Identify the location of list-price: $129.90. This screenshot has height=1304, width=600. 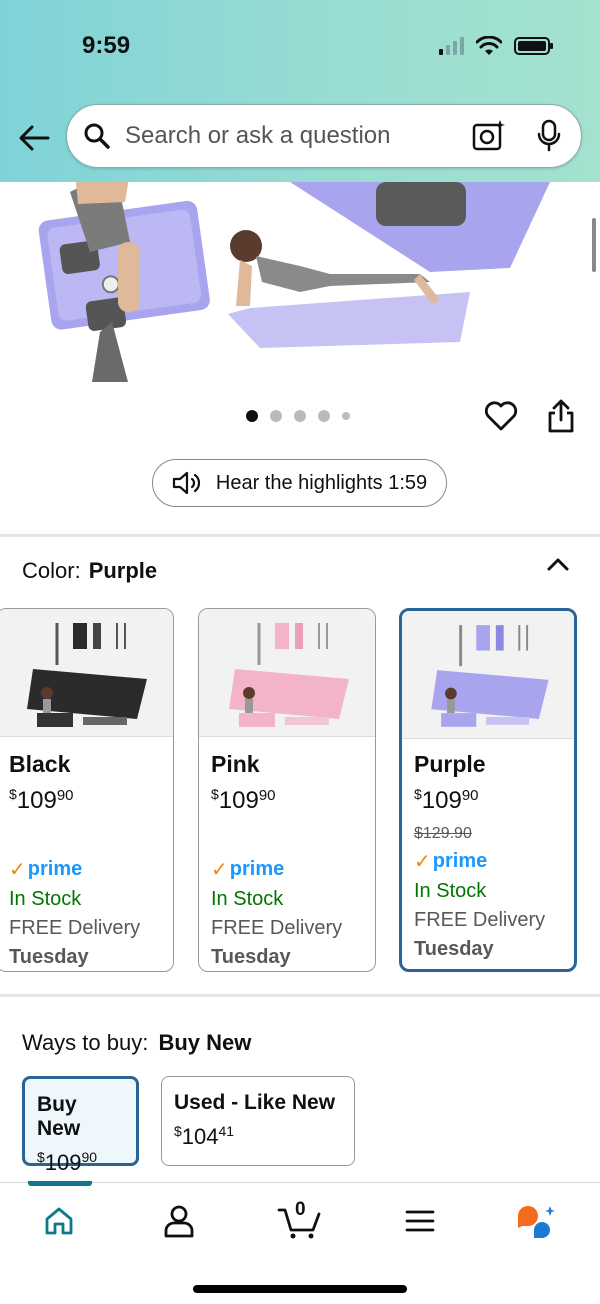
(443, 833).